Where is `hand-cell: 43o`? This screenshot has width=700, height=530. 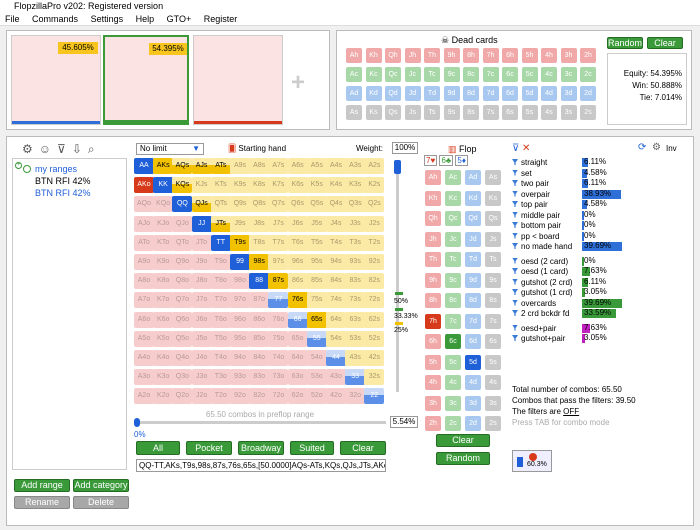 hand-cell: 43o is located at coordinates (336, 377).